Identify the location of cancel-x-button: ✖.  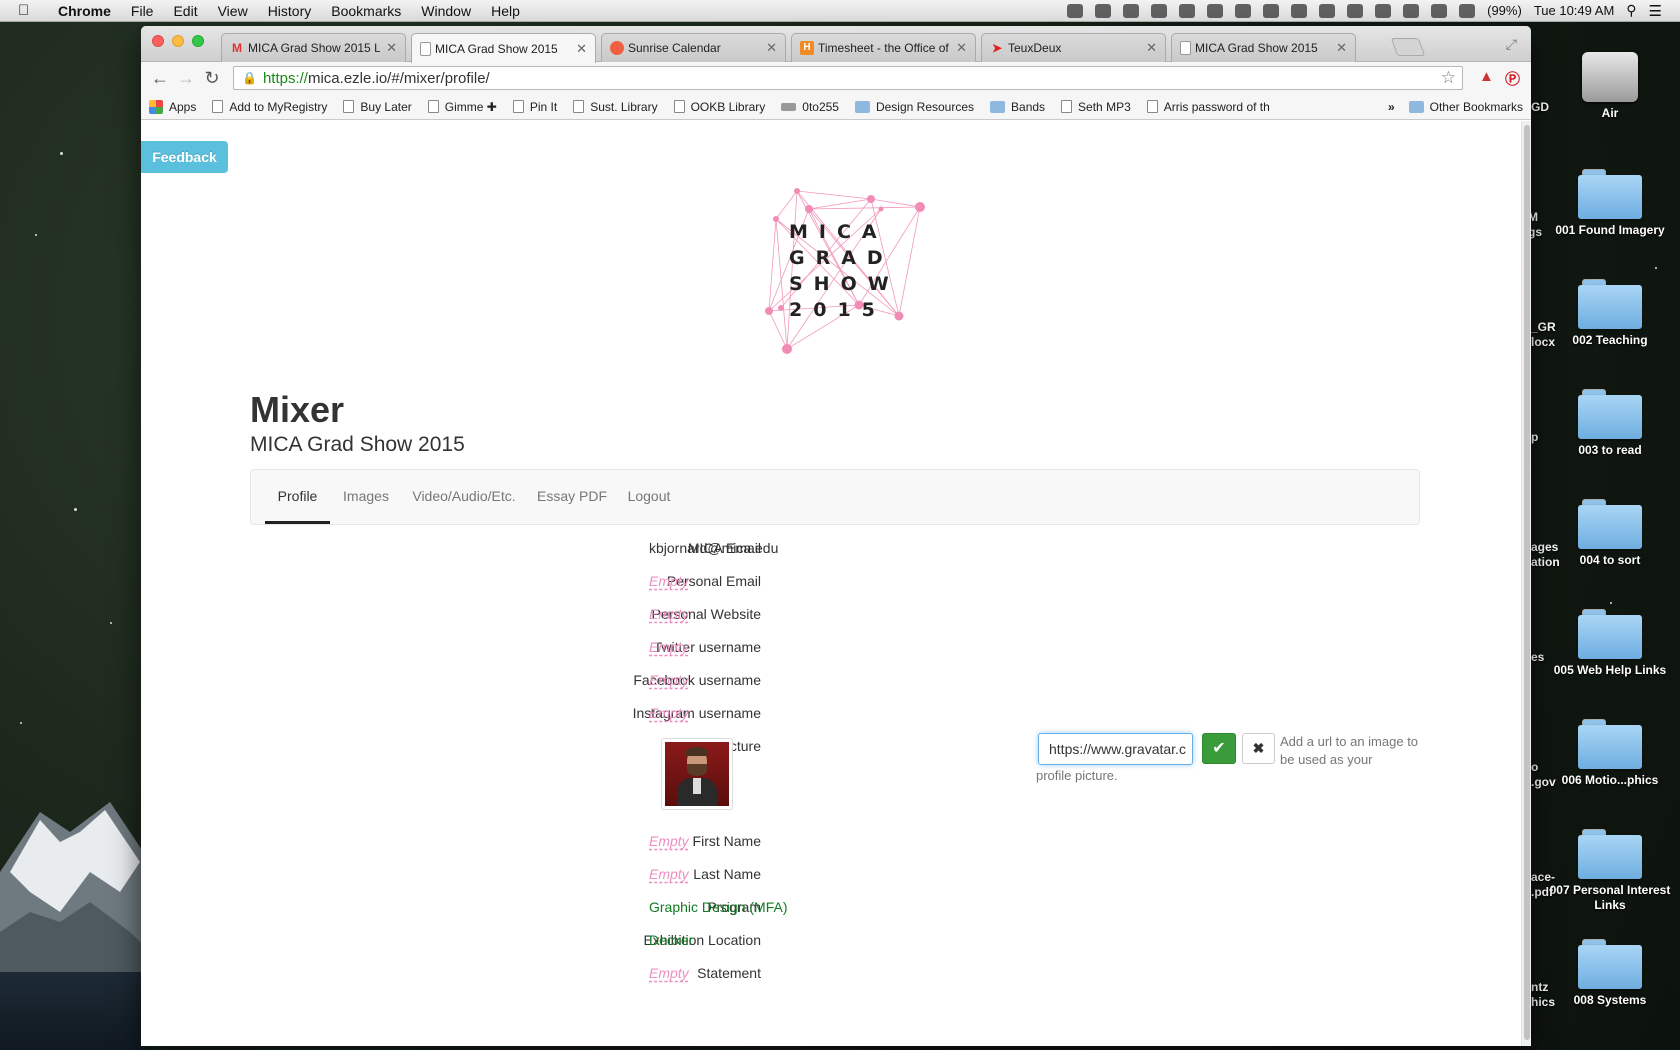
(1258, 748).